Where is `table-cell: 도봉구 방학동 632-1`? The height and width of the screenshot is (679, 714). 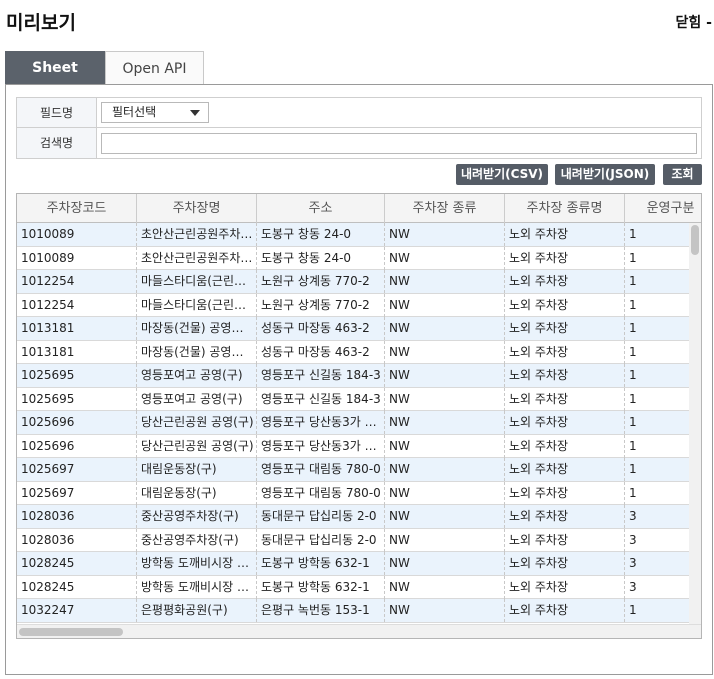 table-cell: 도봉구 방학동 632-1 is located at coordinates (321, 587).